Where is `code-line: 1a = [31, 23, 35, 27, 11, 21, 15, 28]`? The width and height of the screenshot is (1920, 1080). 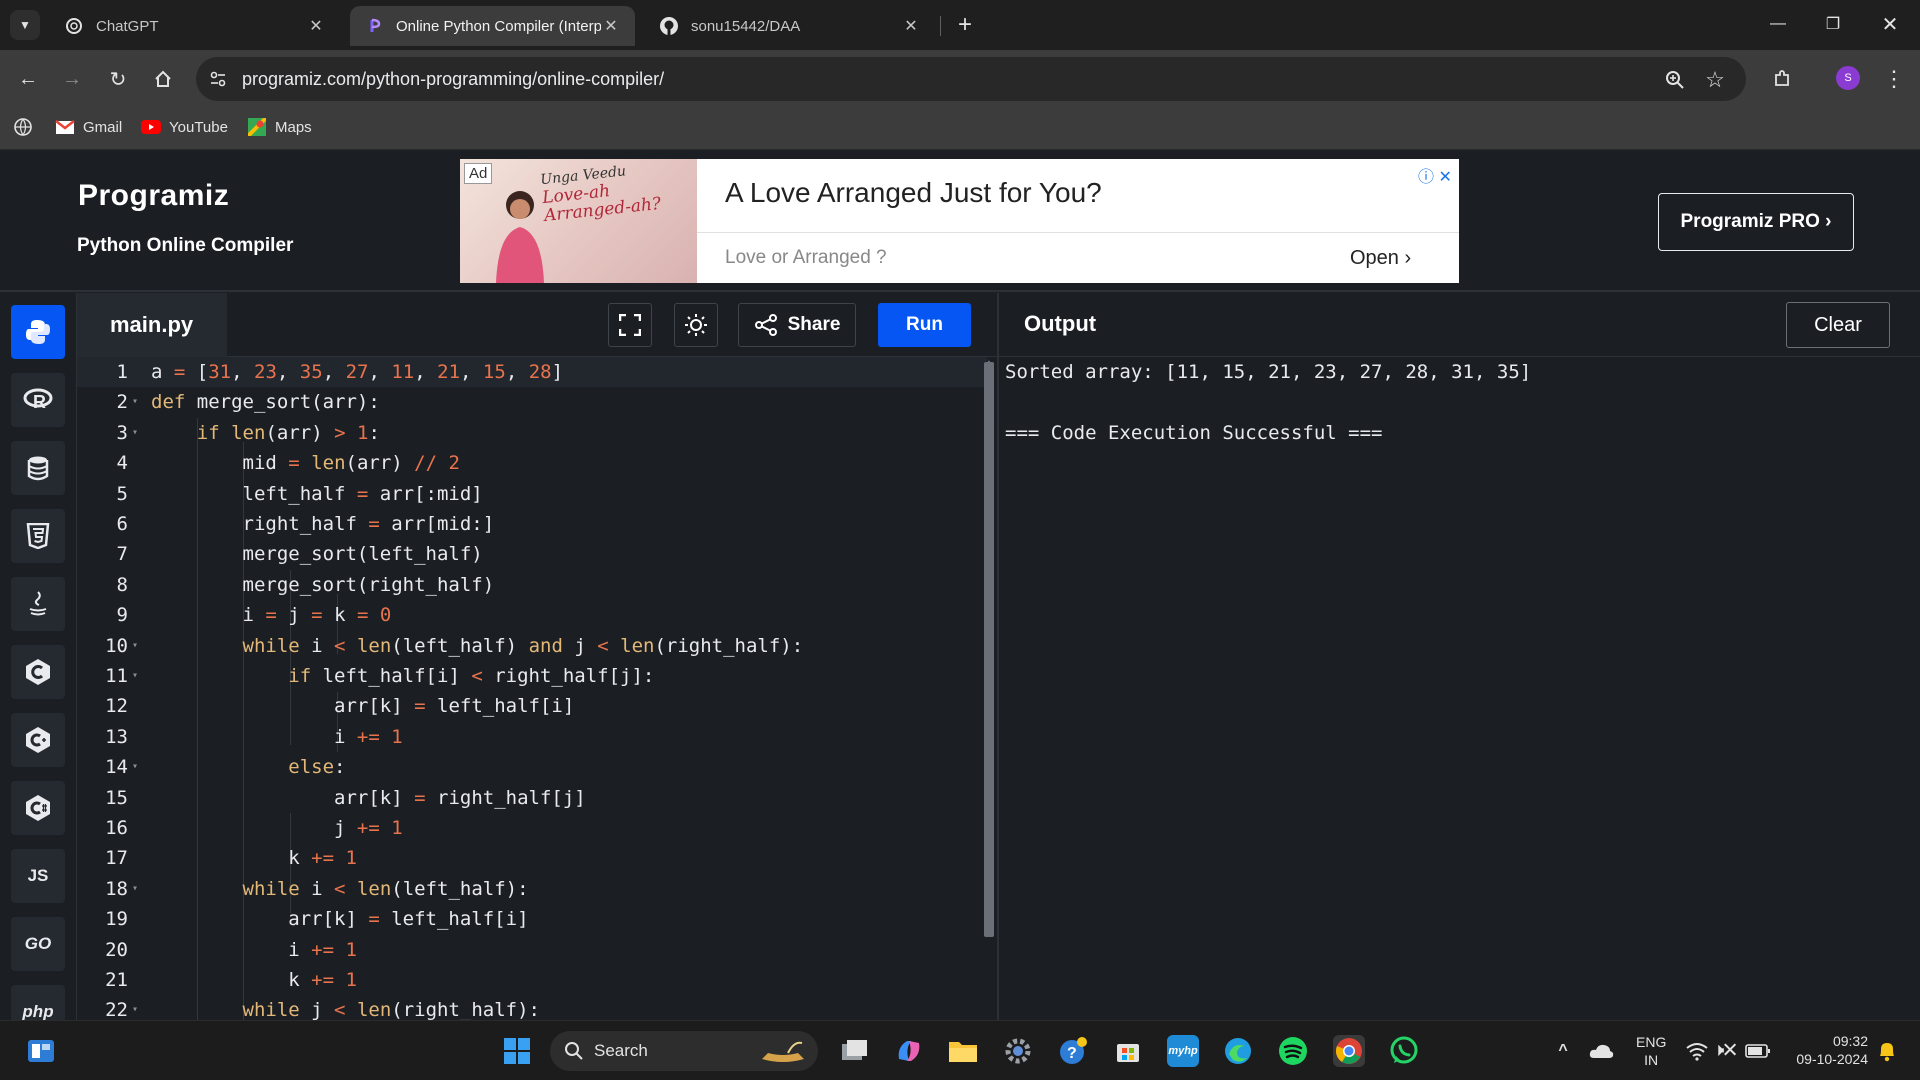 code-line: 1a = [31, 23, 35, 27, 11, 21, 15, 28] is located at coordinates (532, 372).